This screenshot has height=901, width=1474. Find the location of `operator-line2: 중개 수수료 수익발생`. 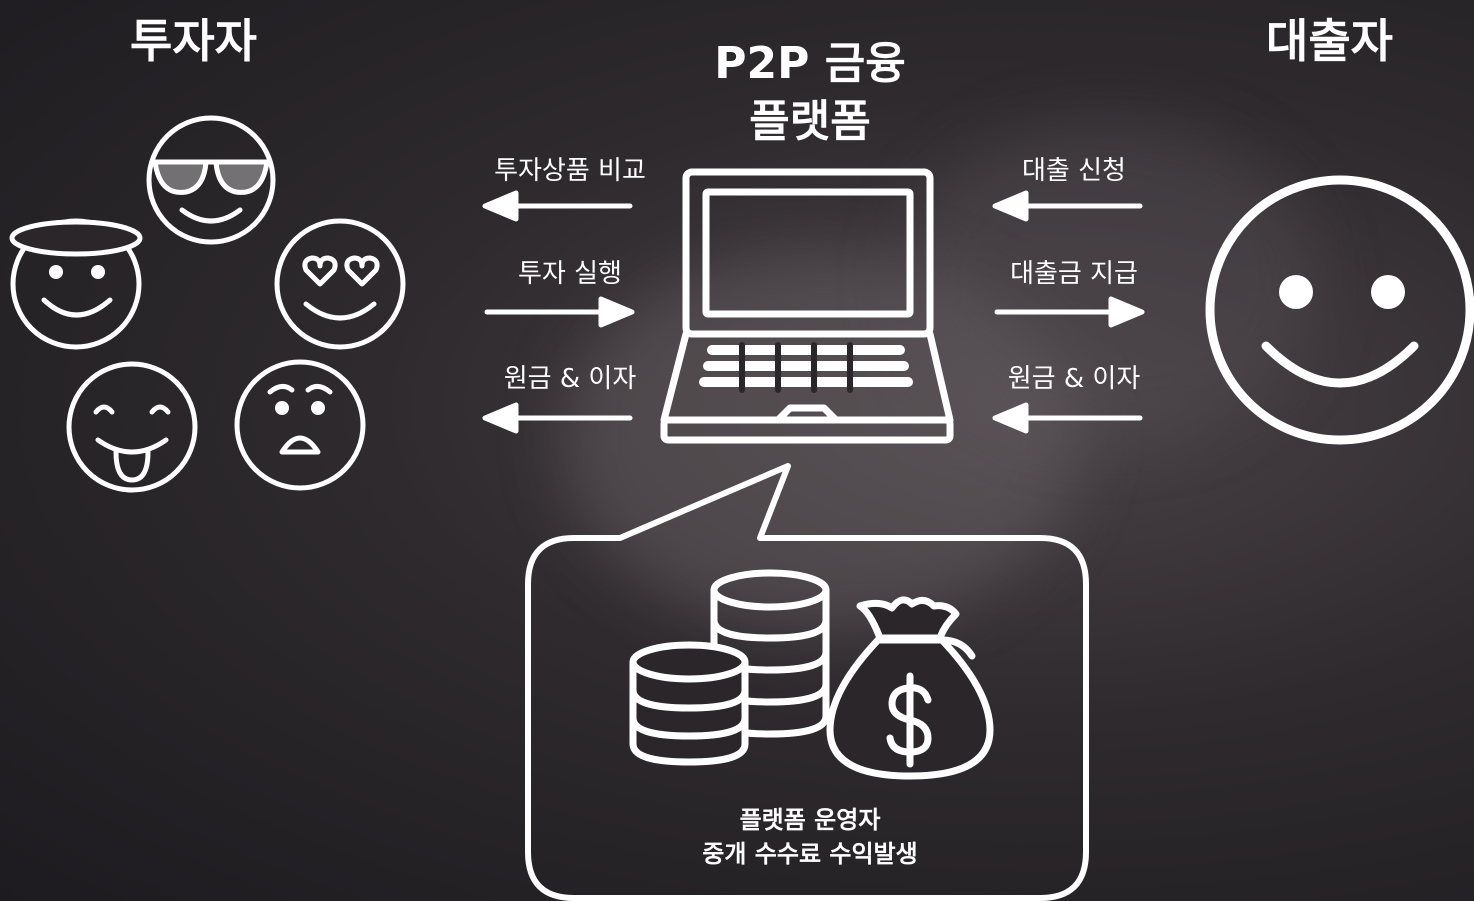

operator-line2: 중개 수수료 수익발생 is located at coordinates (810, 854).